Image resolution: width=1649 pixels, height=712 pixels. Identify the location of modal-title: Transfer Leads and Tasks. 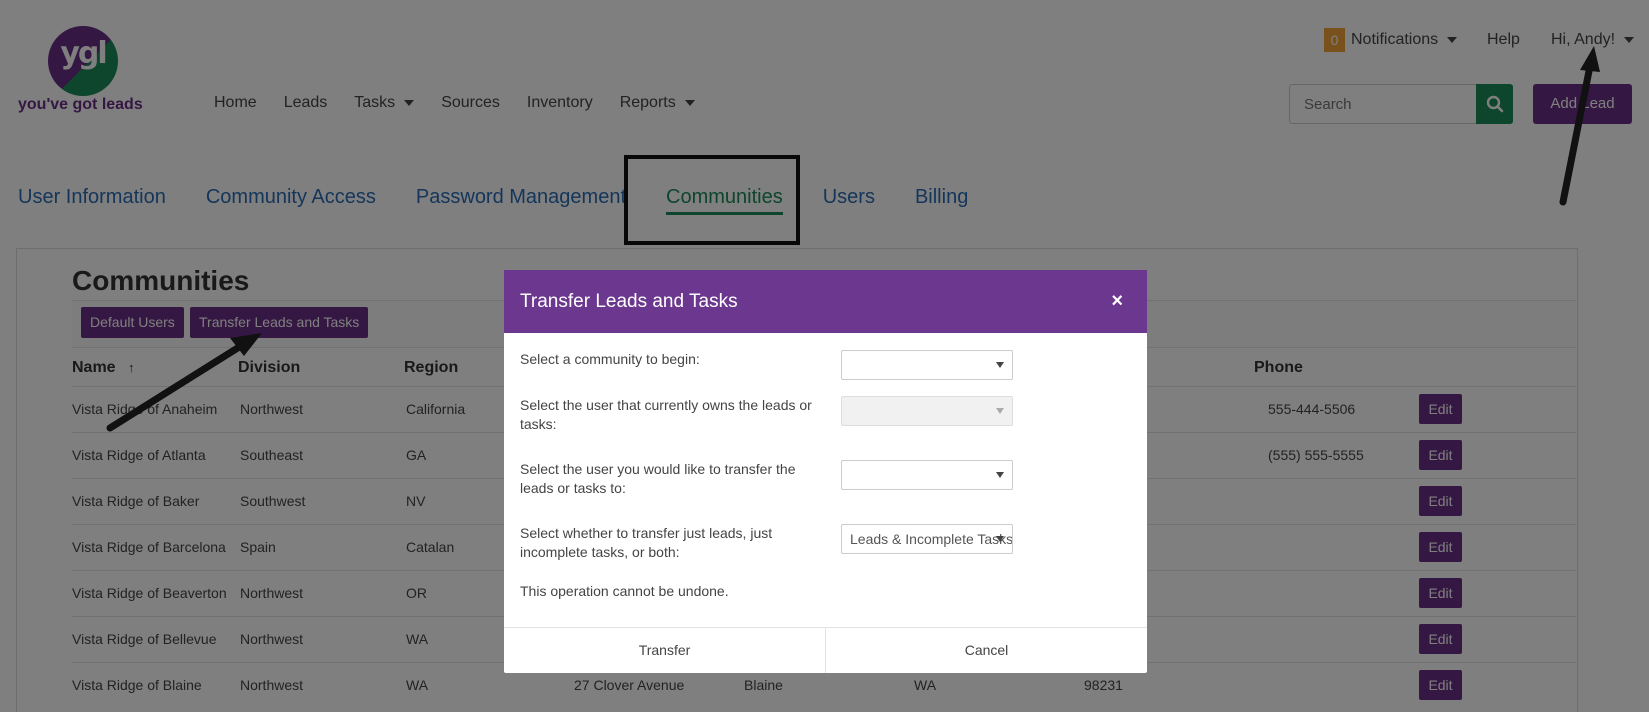
(629, 301).